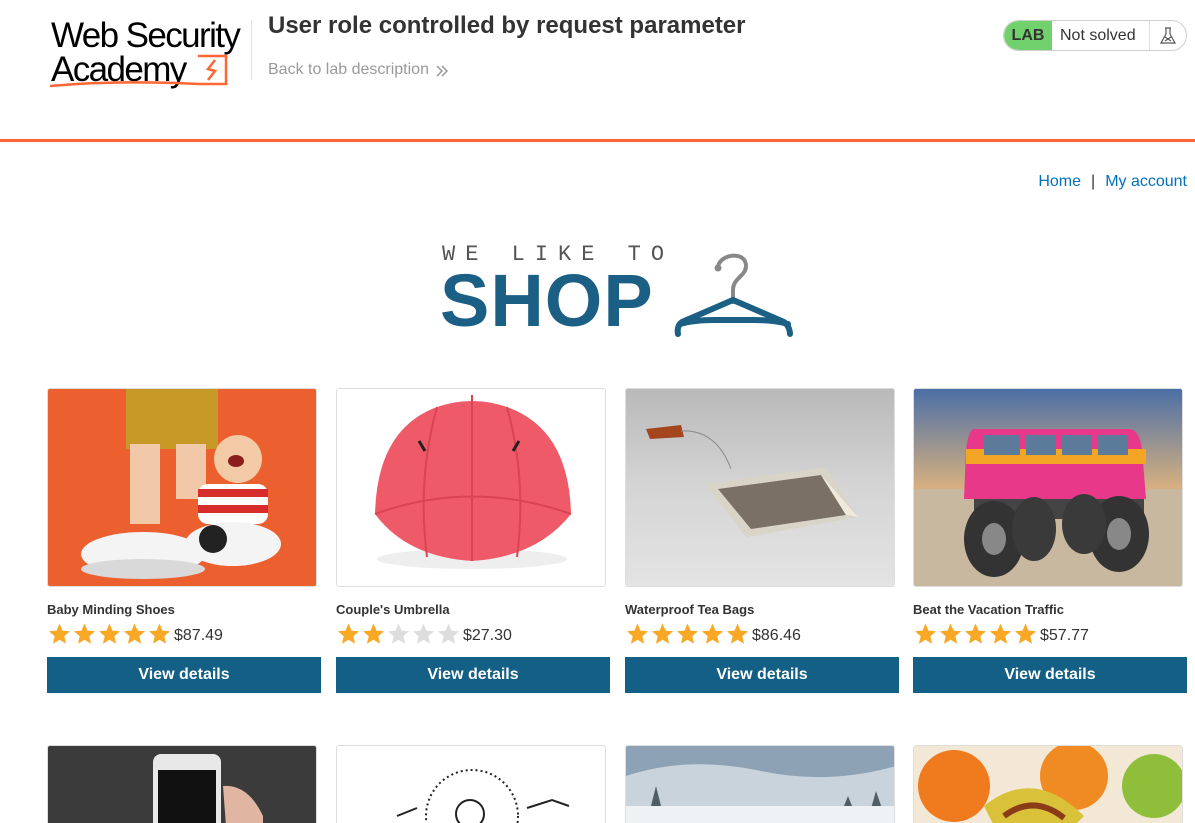  I want to click on nav-home-link: Home, so click(1059, 182).